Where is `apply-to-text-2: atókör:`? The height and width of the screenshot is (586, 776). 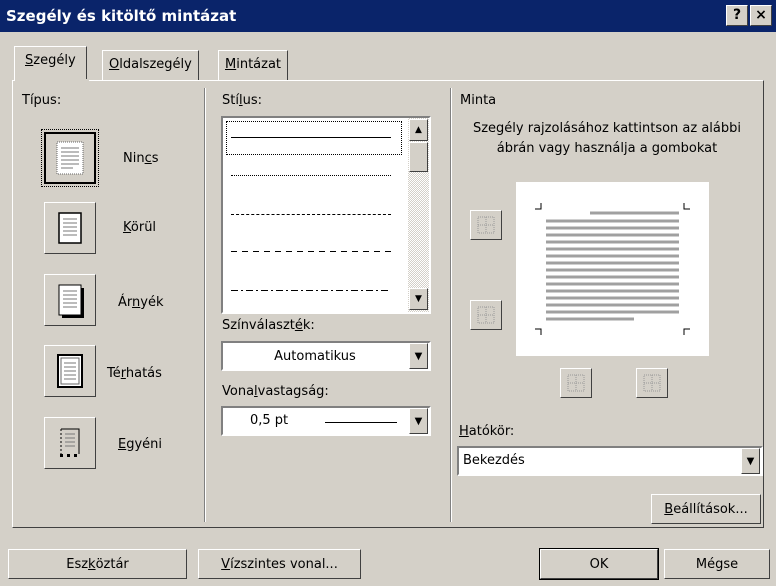
apply-to-text-2: atókör: is located at coordinates (491, 431).